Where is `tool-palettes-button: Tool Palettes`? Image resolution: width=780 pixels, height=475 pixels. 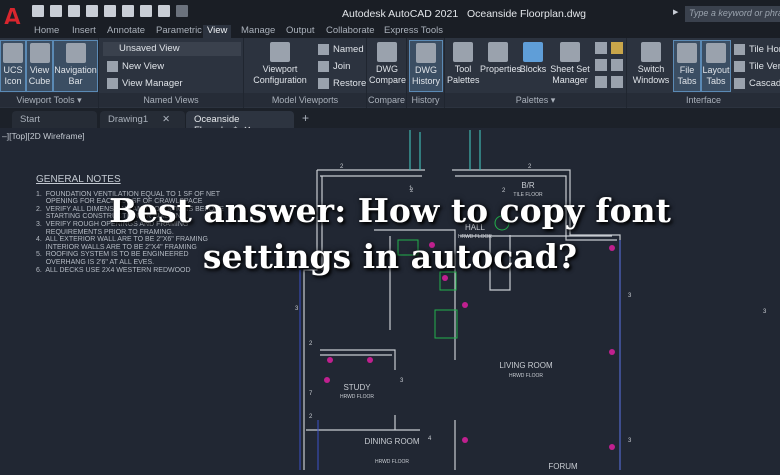 tool-palettes-button: Tool Palettes is located at coordinates (463, 63).